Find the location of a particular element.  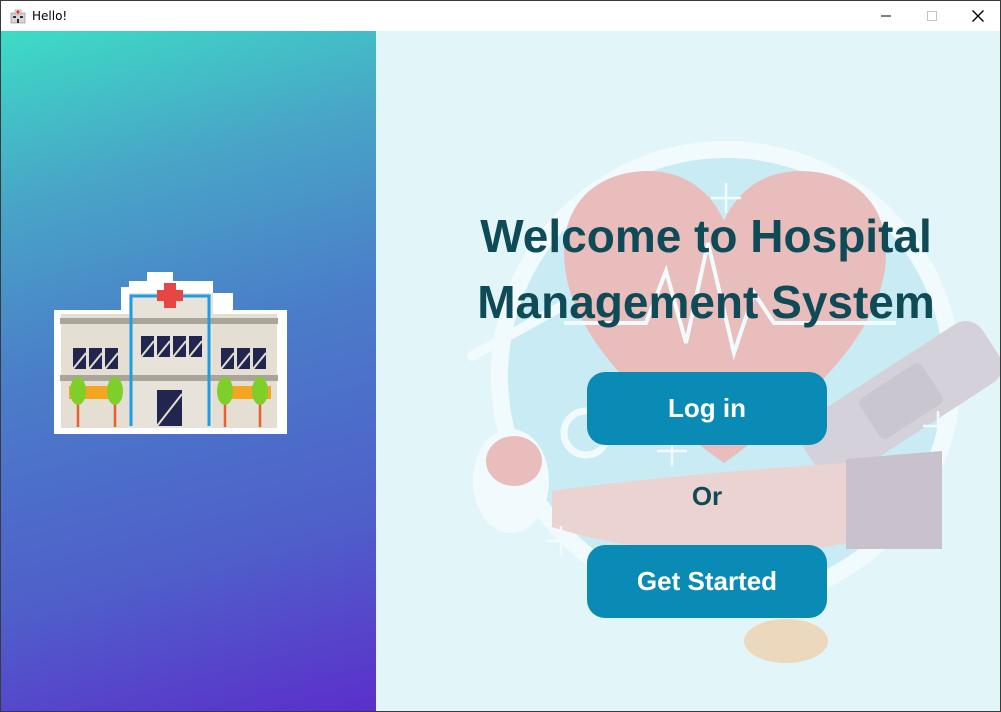

welcome-heading-line2: Management System is located at coordinates (706, 302).